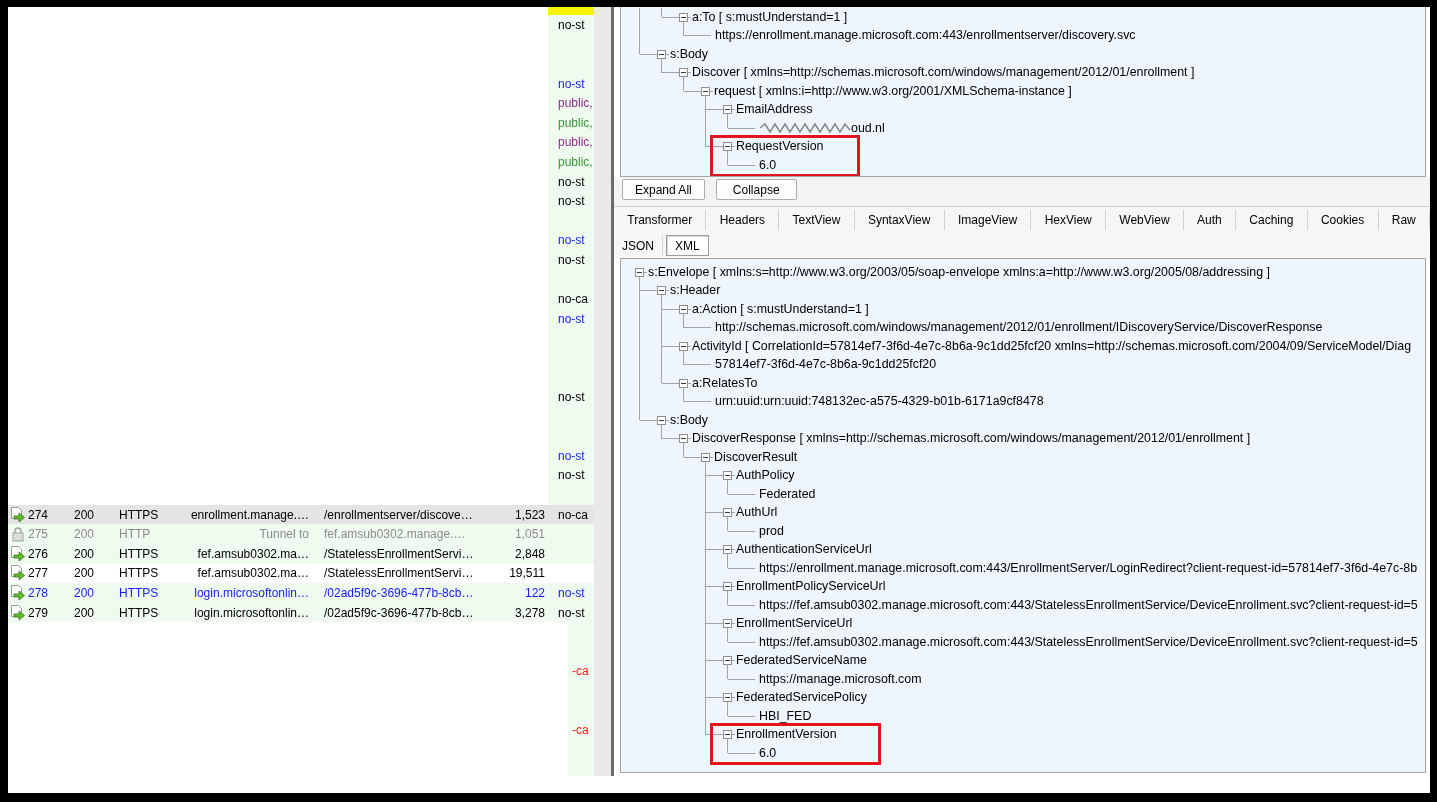  I want to click on xml-value-text: Federated, so click(787, 494).